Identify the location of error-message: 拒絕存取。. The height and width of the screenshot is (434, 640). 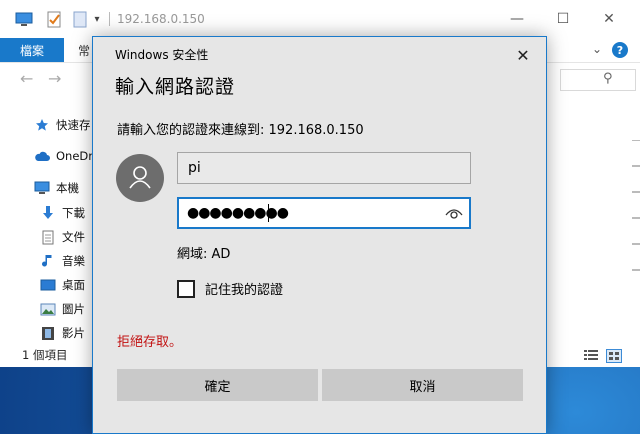
(150, 342).